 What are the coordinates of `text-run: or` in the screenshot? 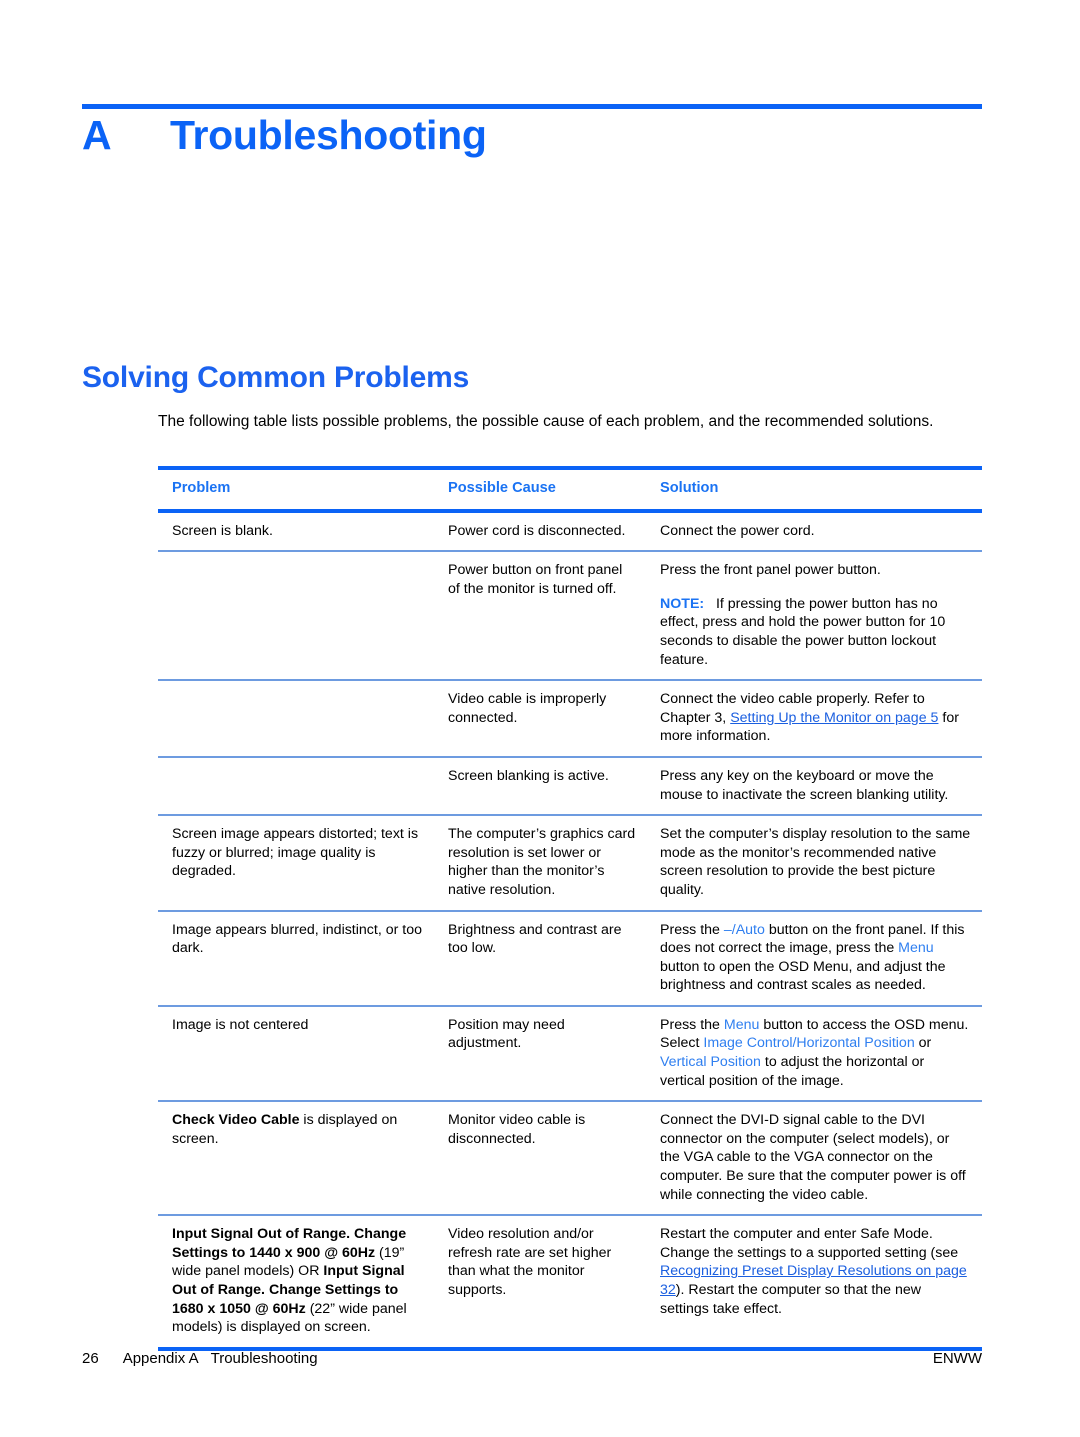 It's located at (923, 1043).